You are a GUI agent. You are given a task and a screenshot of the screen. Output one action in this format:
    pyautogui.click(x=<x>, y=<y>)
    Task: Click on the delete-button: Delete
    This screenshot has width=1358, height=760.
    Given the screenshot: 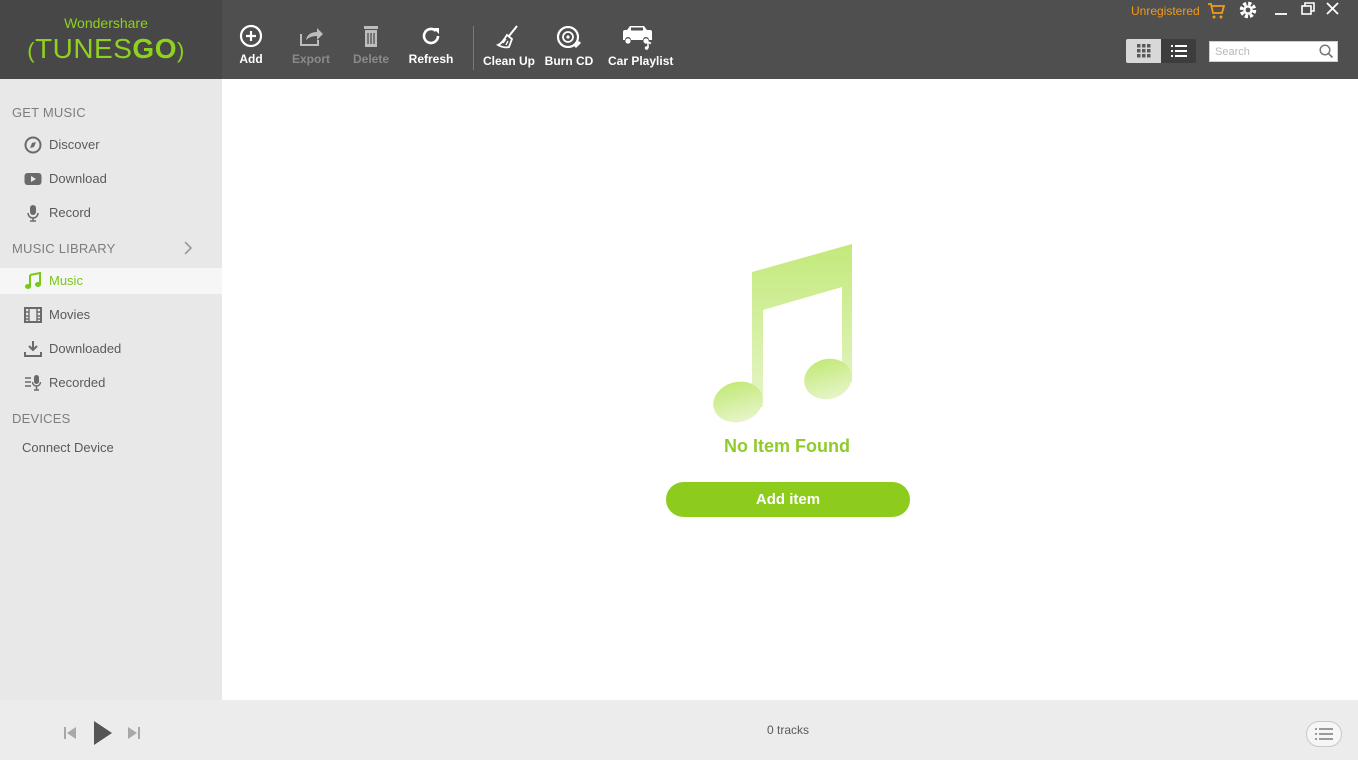 What is the action you would take?
    pyautogui.click(x=371, y=45)
    